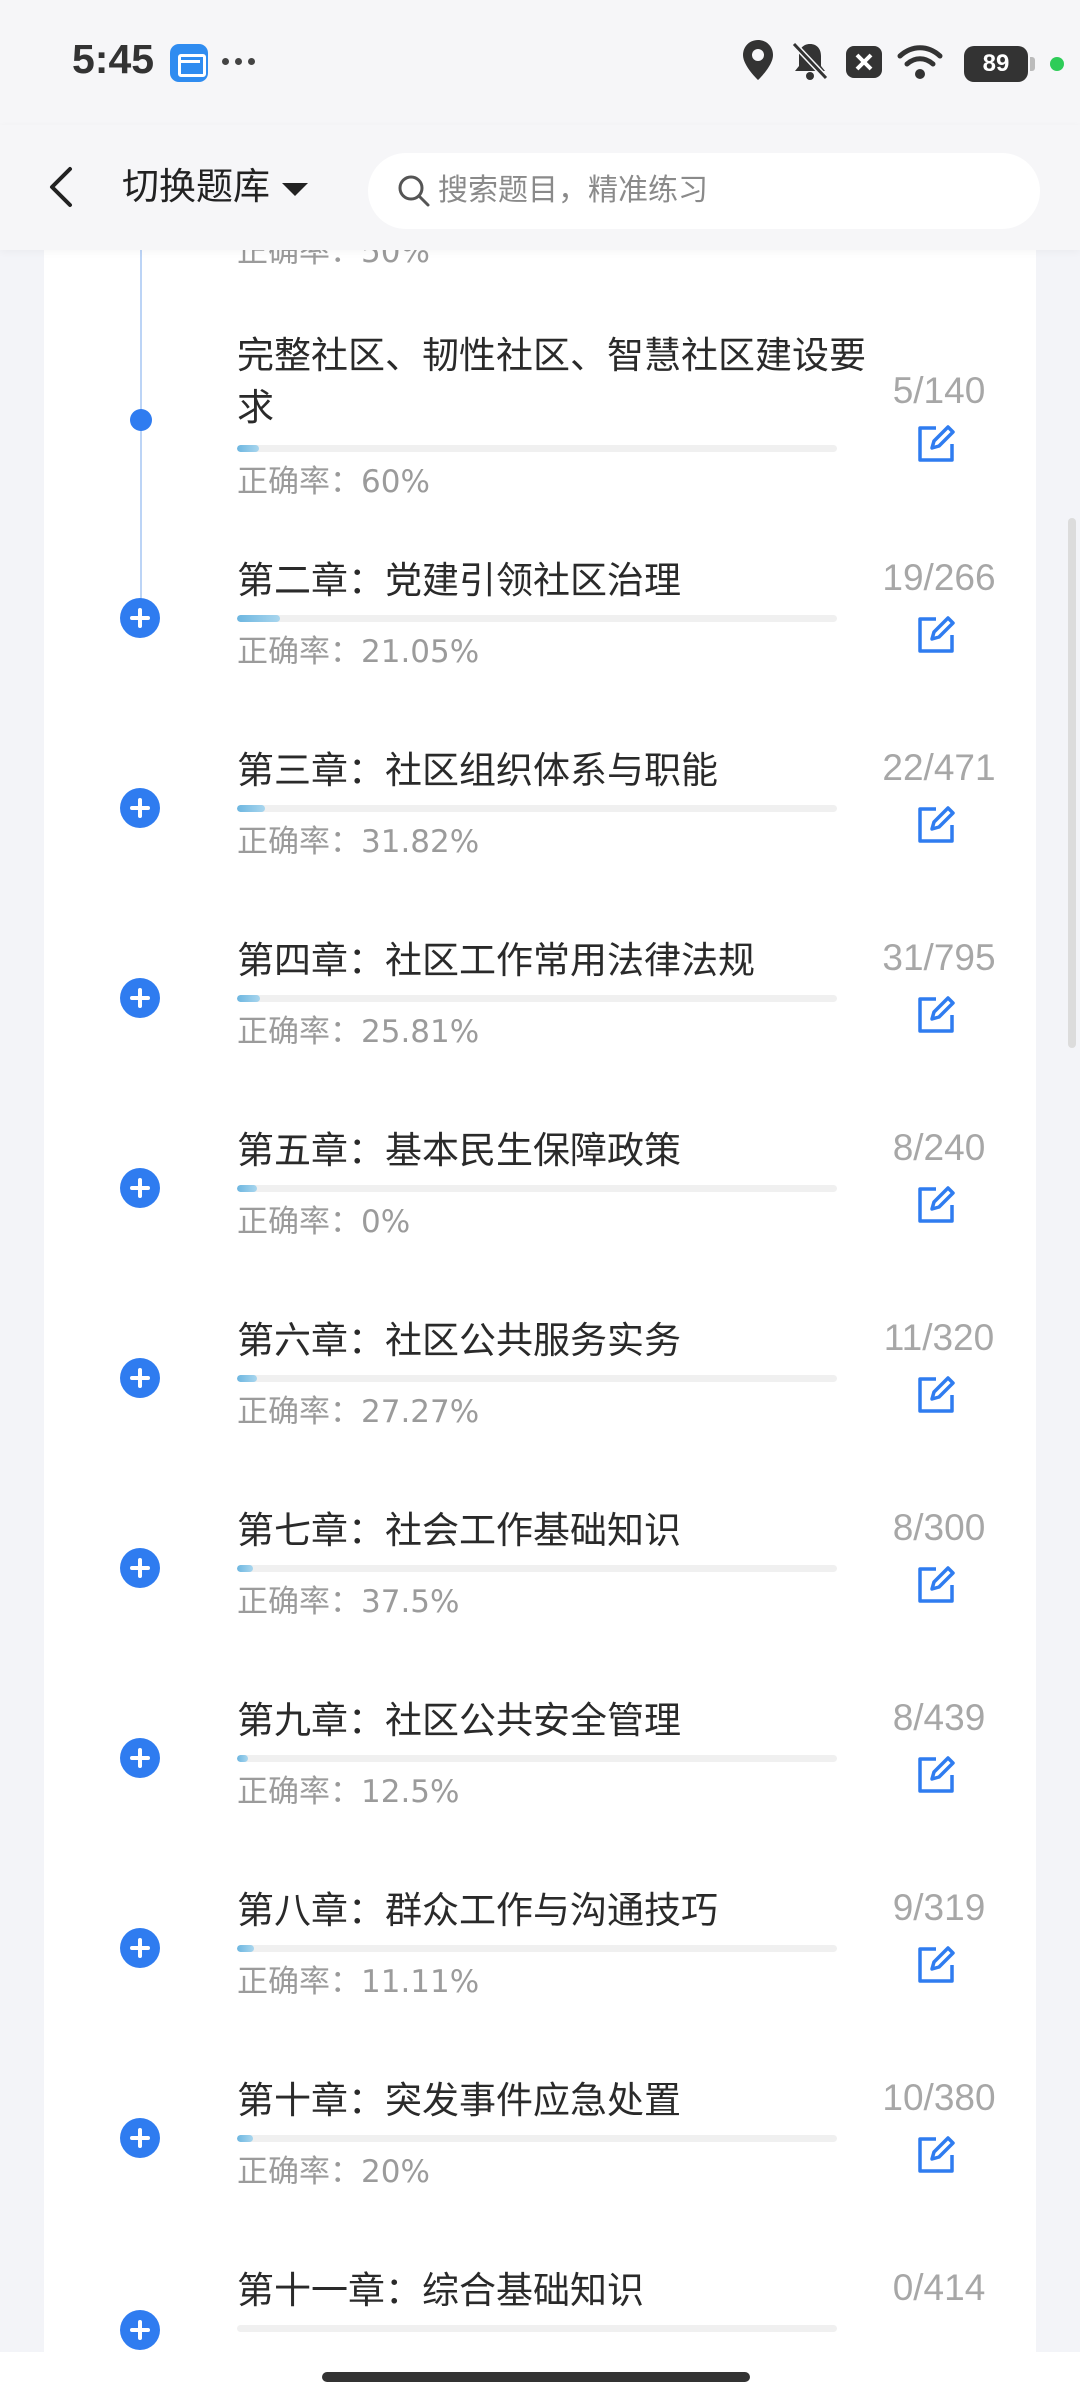 The height and width of the screenshot is (2400, 1080). I want to click on chapter-title: 第二章：党建引领社区治理, so click(459, 580).